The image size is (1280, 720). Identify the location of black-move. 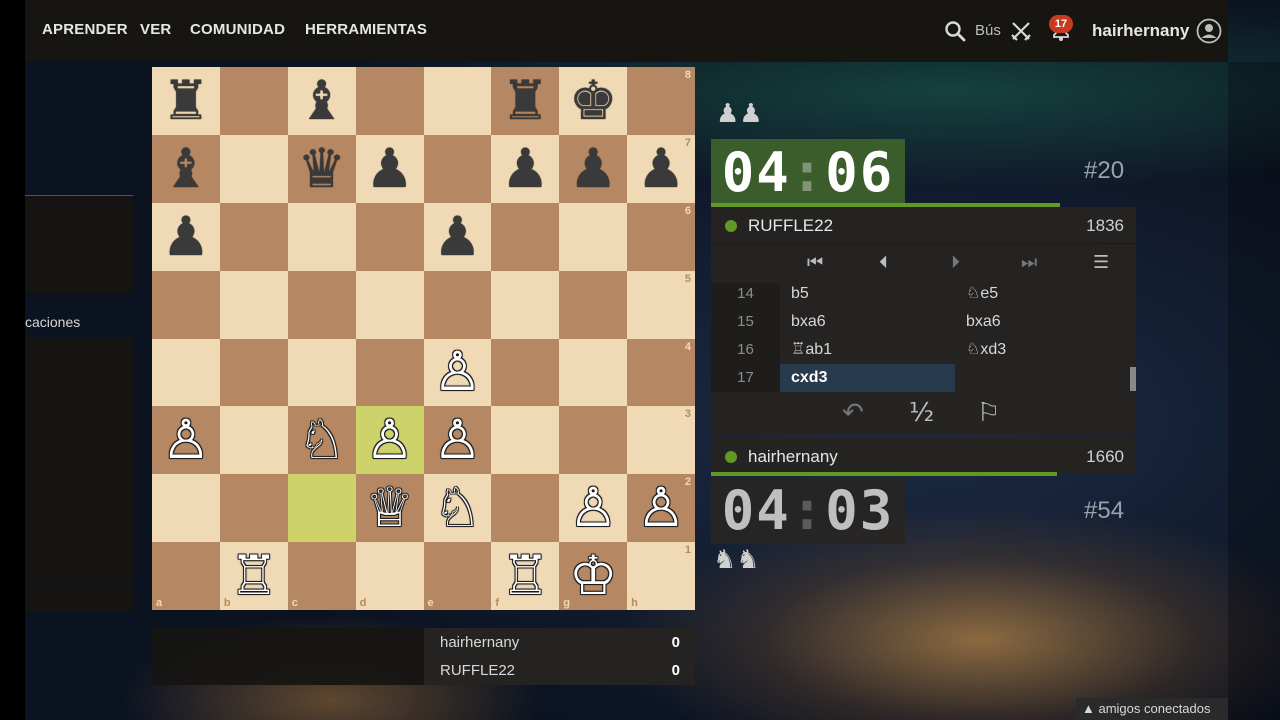
(1042, 378).